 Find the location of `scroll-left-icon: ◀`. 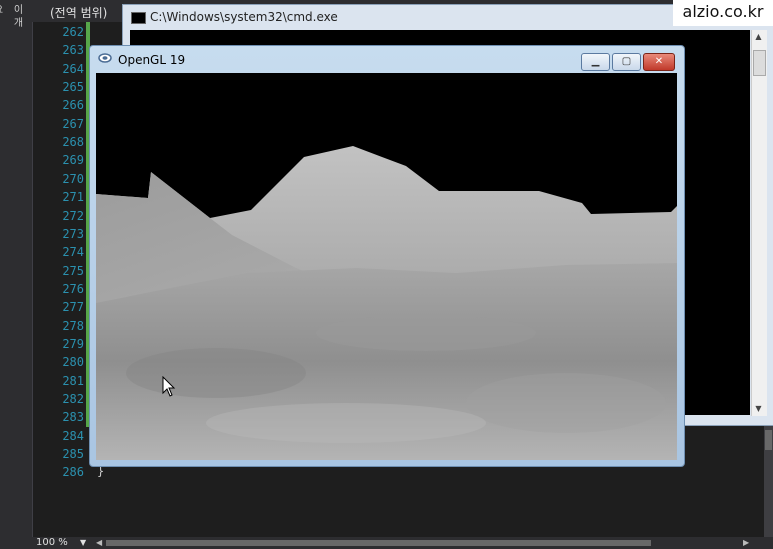

scroll-left-icon: ◀ is located at coordinates (99, 543).